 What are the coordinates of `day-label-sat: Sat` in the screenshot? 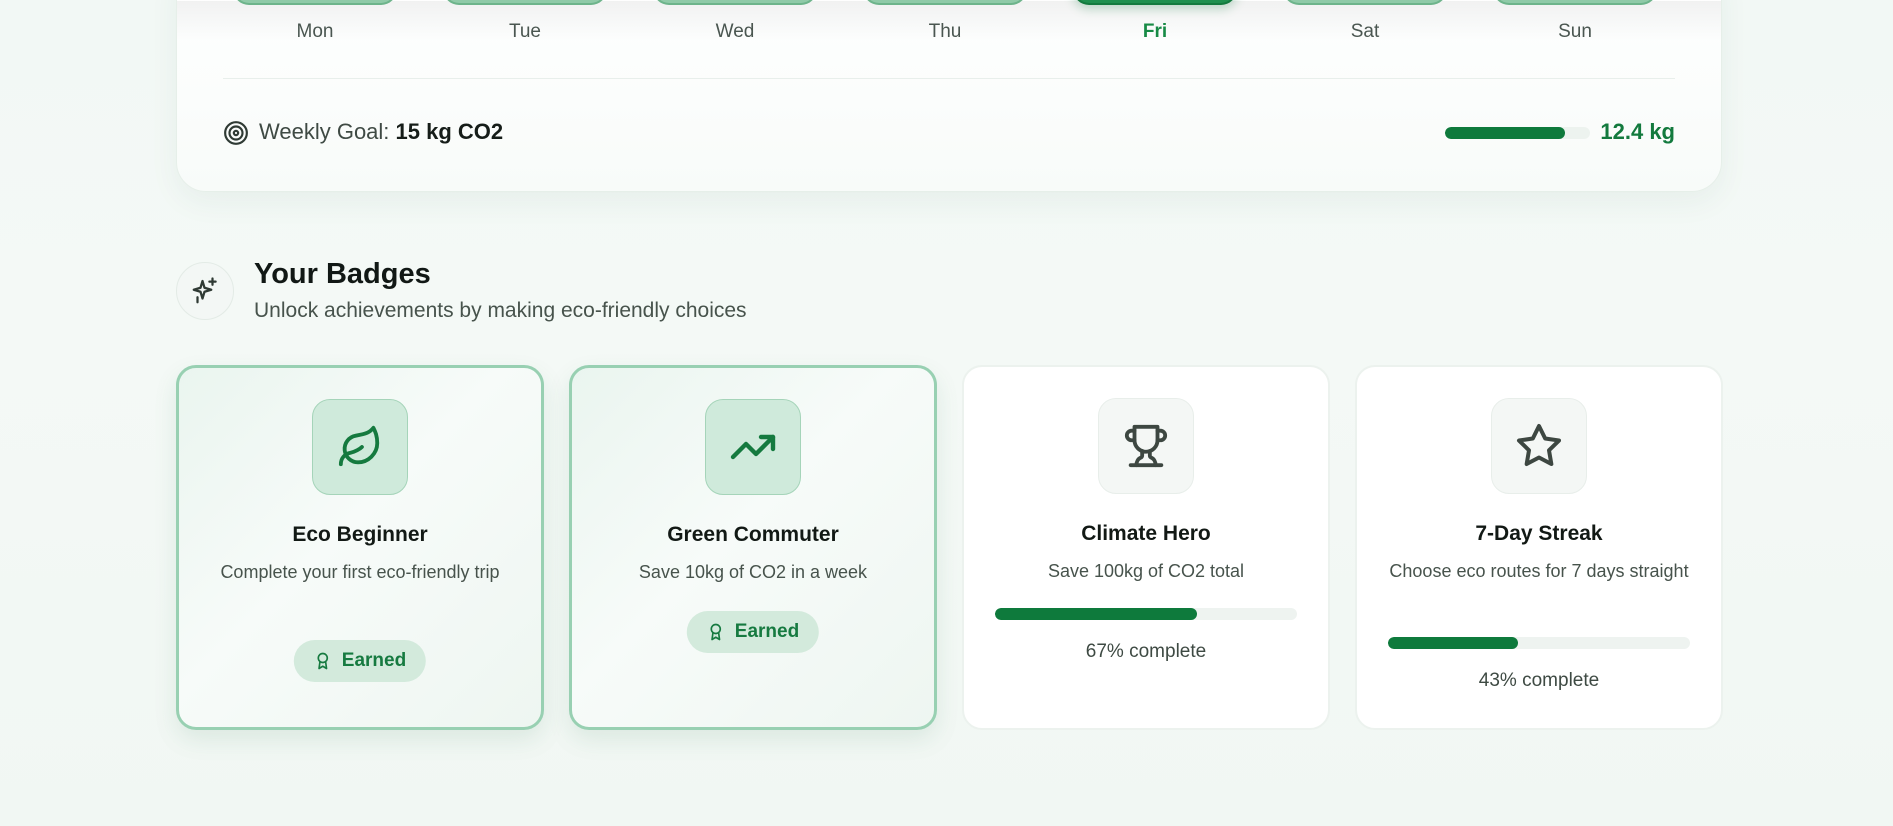 It's located at (1365, 31).